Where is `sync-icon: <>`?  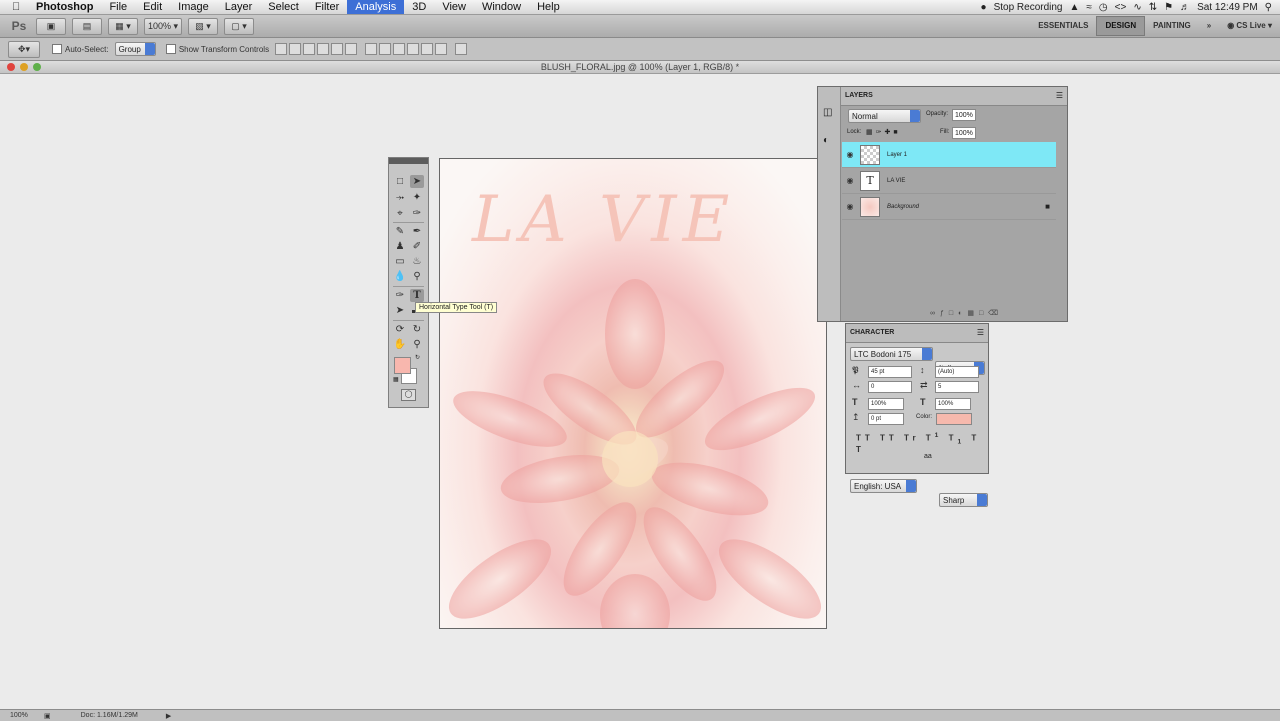 sync-icon: <> is located at coordinates (1121, 7).